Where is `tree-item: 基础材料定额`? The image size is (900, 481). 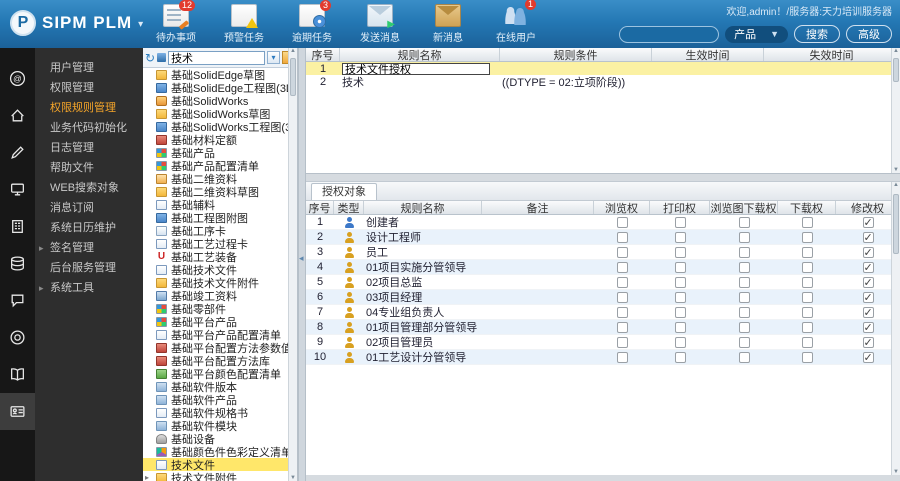
tree-item: 基础材料定额 is located at coordinates (215, 140).